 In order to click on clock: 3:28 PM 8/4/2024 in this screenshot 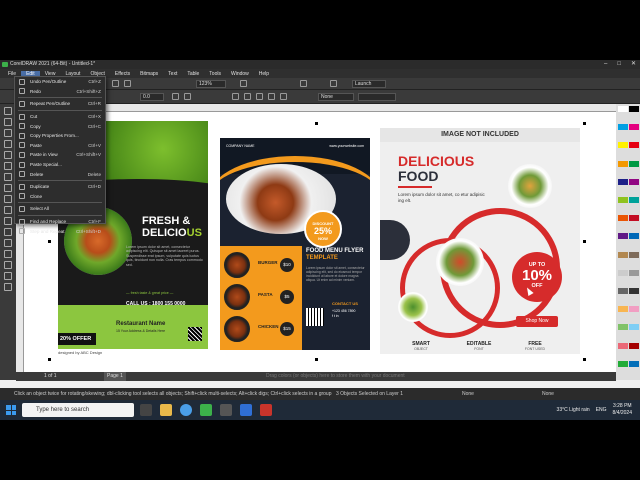, I will do `click(622, 410)`.